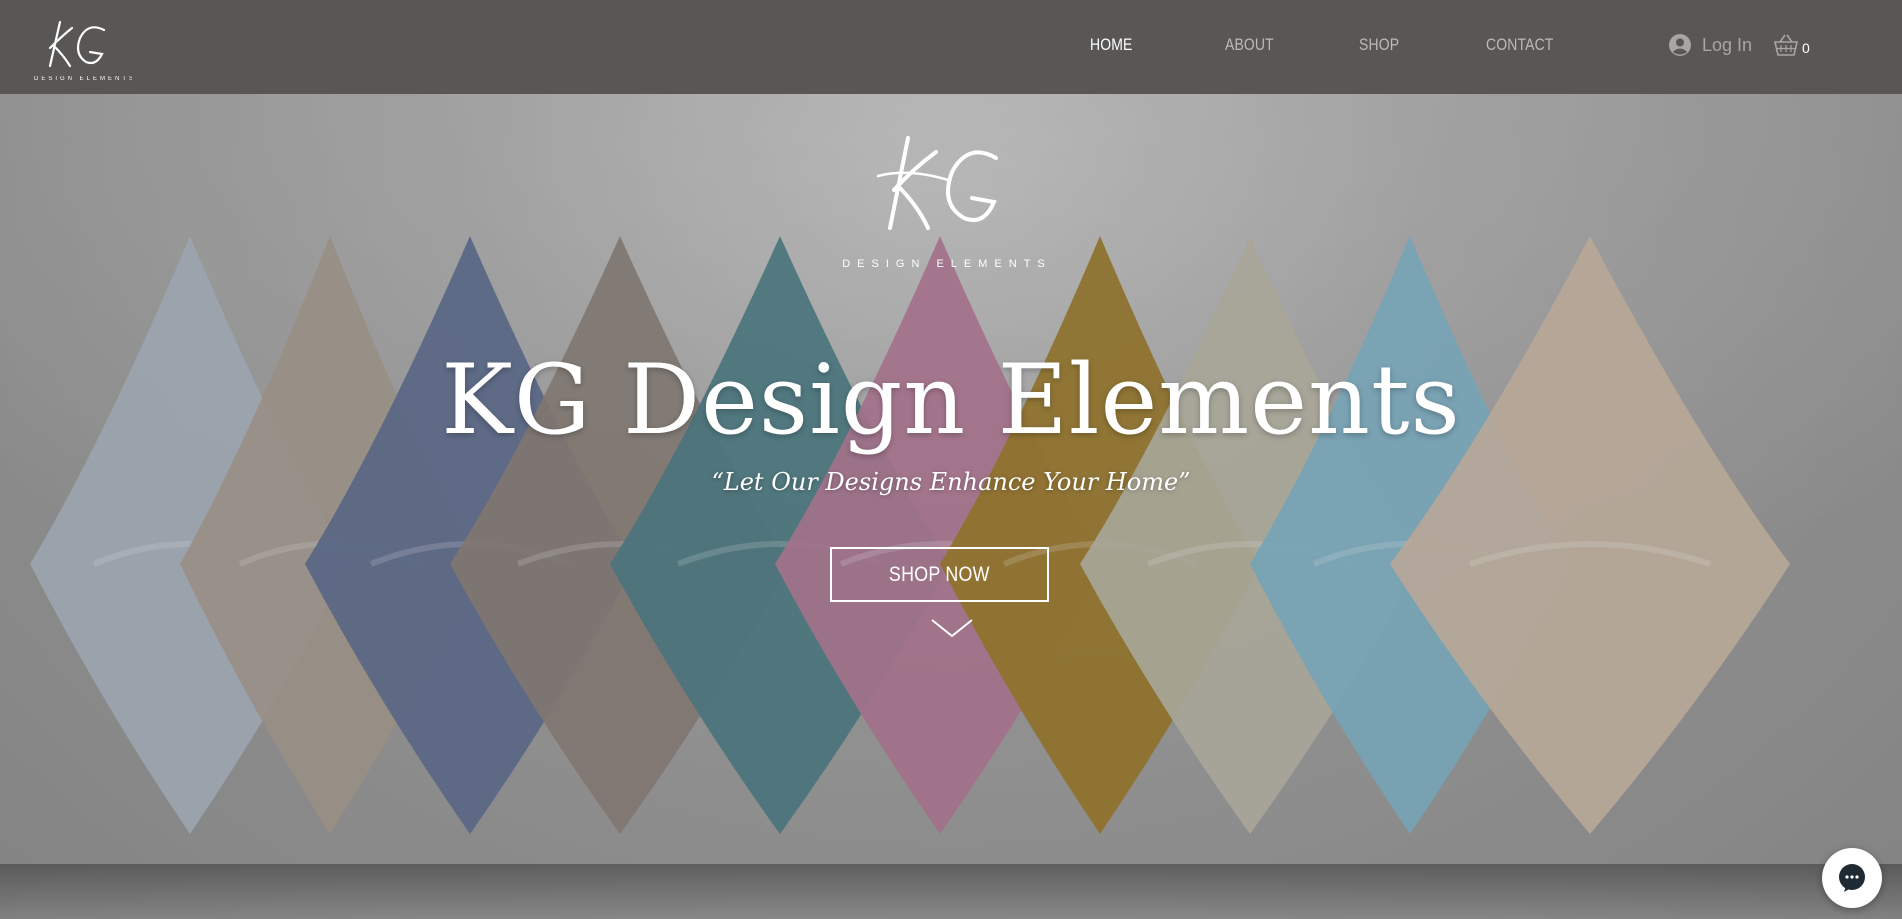 Image resolution: width=1902 pixels, height=919 pixels. What do you see at coordinates (1786, 45) in the screenshot?
I see `shopping-basket-icon` at bounding box center [1786, 45].